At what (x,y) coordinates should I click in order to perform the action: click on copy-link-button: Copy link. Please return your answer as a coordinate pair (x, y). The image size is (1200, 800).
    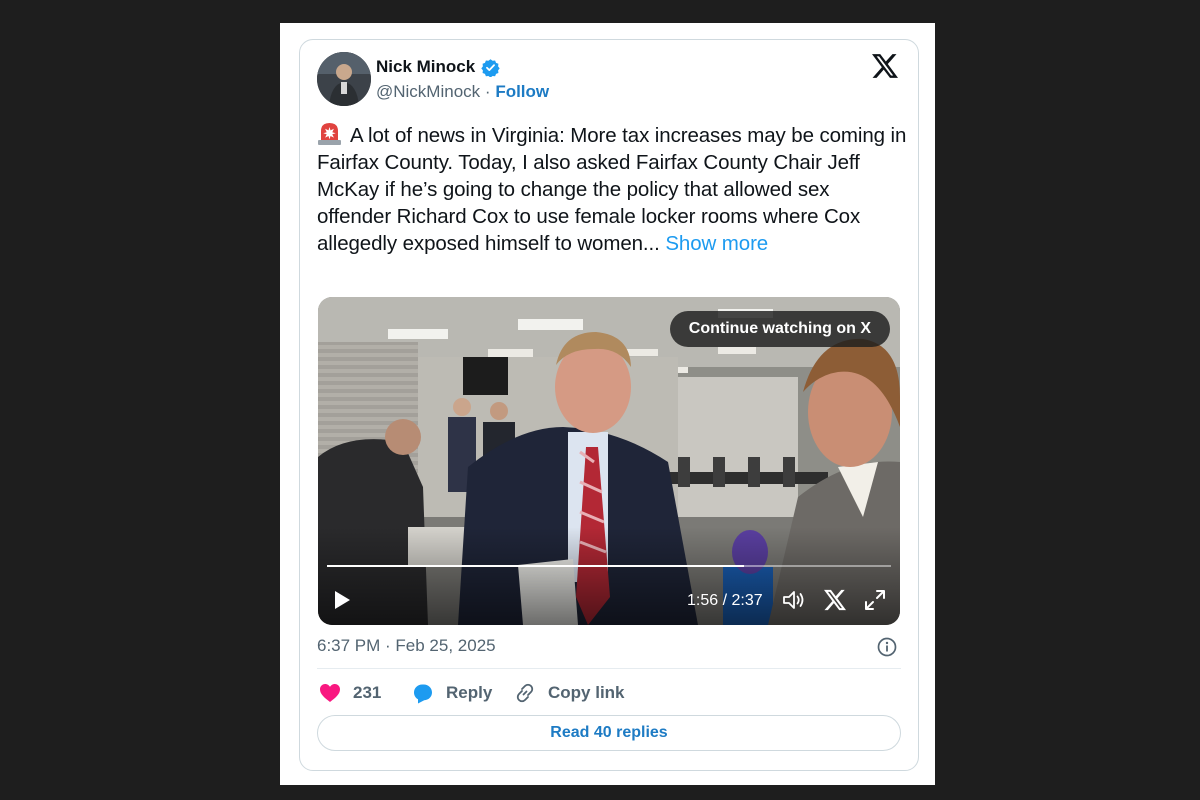
    Looking at the image, I should click on (569, 693).